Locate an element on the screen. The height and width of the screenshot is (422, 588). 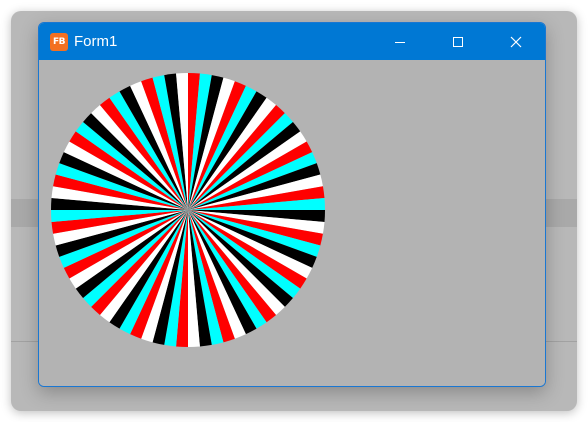
window-title: Form1 is located at coordinates (96, 41).